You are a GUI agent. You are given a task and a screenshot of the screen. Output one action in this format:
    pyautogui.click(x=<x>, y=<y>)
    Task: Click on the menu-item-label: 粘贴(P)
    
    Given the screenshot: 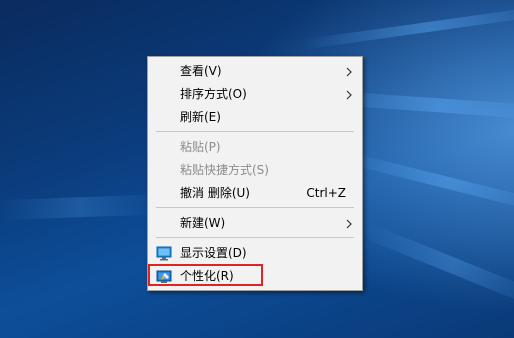 What is the action you would take?
    pyautogui.click(x=200, y=147)
    